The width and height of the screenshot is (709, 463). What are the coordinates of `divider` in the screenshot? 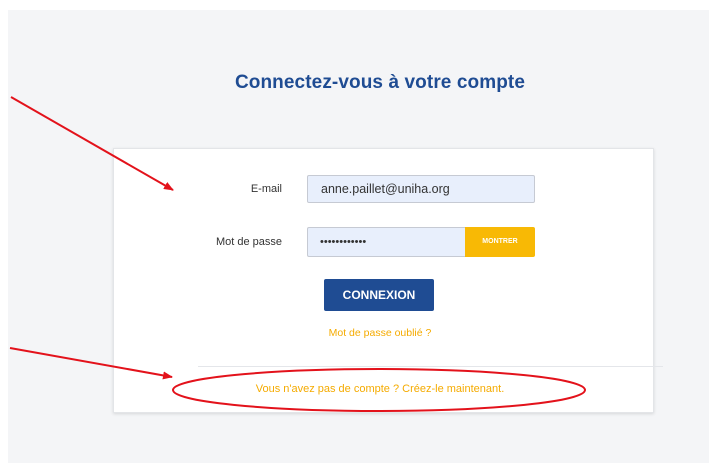 It's located at (430, 366).